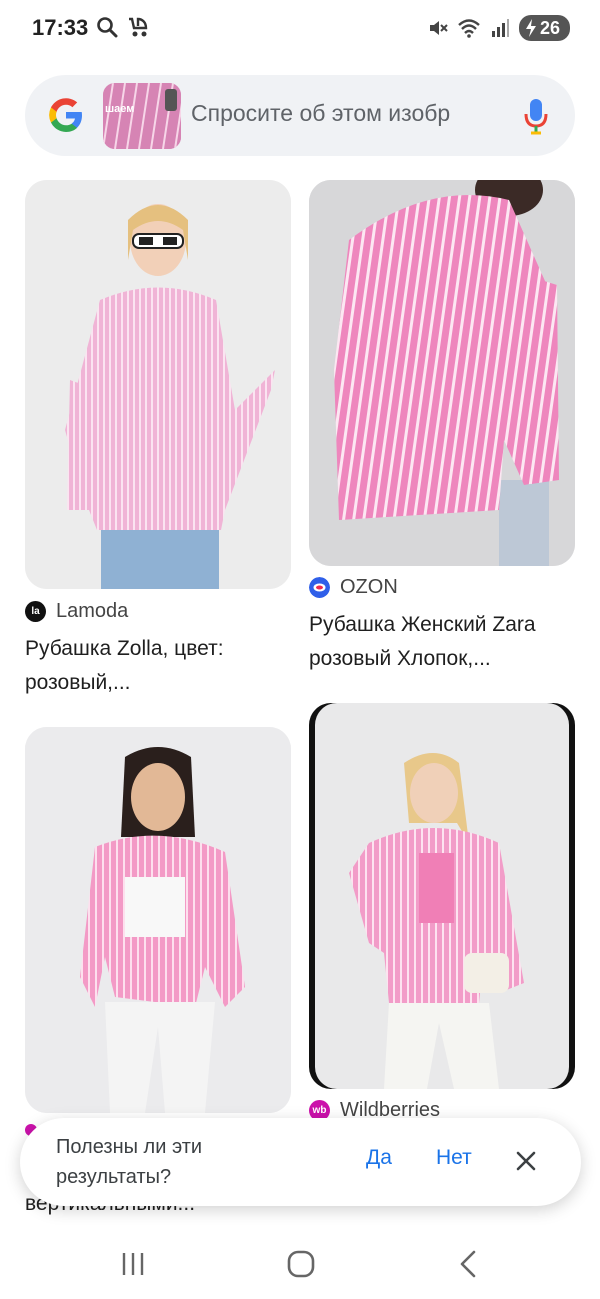  I want to click on result-source: OZON, so click(353, 587).